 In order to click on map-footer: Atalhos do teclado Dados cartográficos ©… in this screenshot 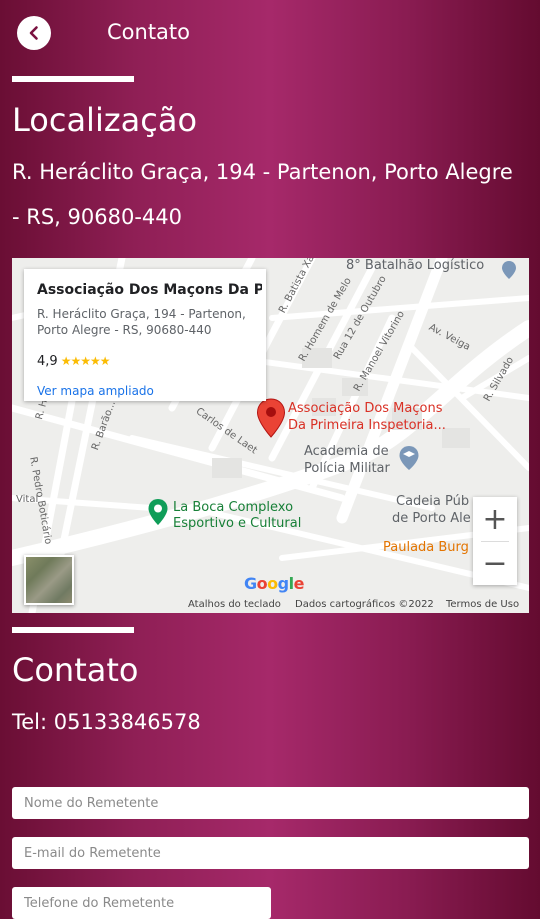, I will do `click(358, 605)`.